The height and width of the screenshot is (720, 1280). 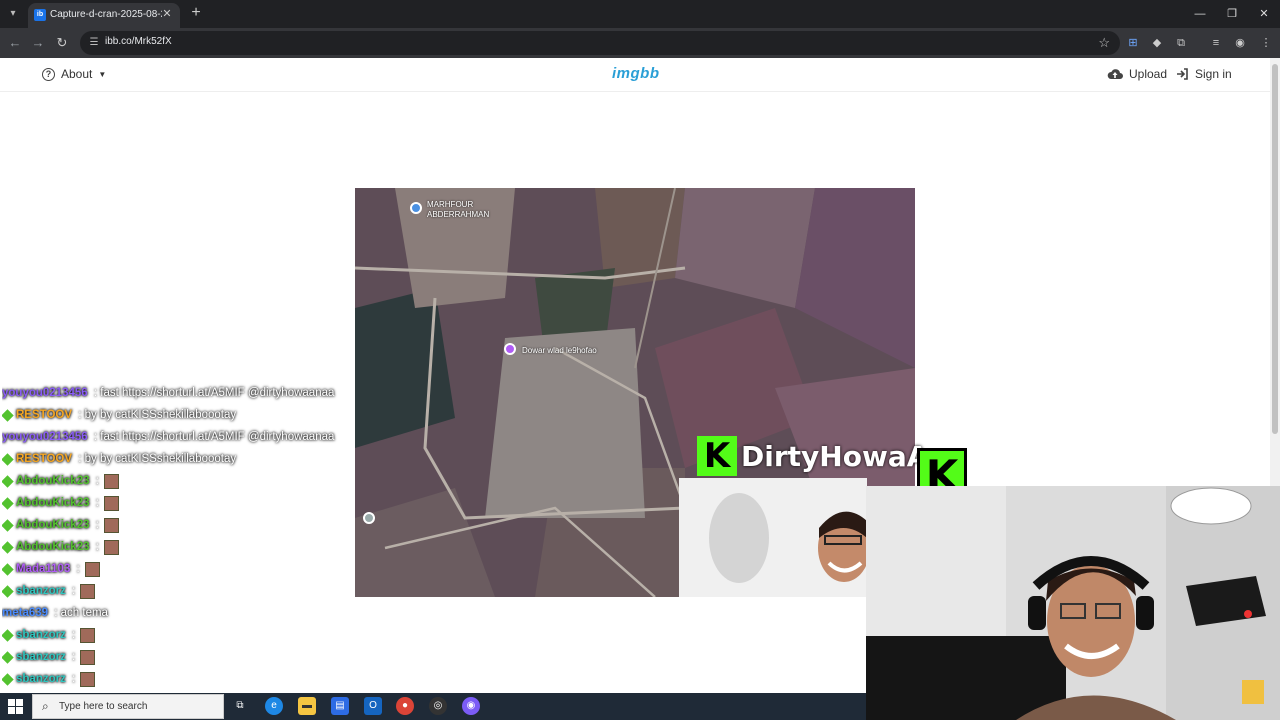 What do you see at coordinates (43, 569) in the screenshot?
I see `chat-username: Mada1103` at bounding box center [43, 569].